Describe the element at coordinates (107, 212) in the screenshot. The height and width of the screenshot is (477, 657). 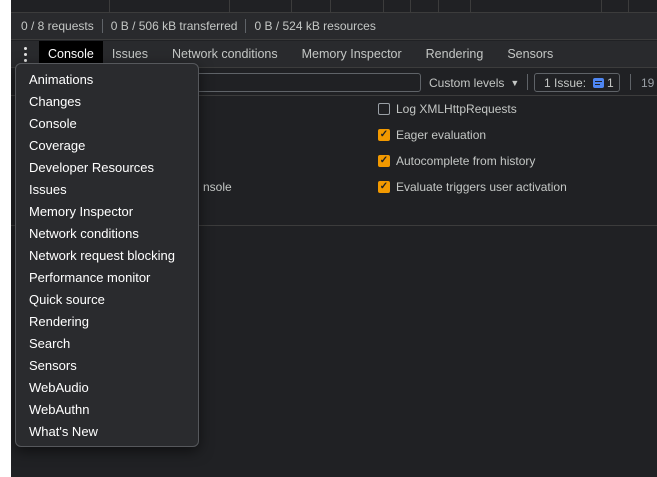
I see `menu-item-memory-inspector: Memory Inspector` at that location.